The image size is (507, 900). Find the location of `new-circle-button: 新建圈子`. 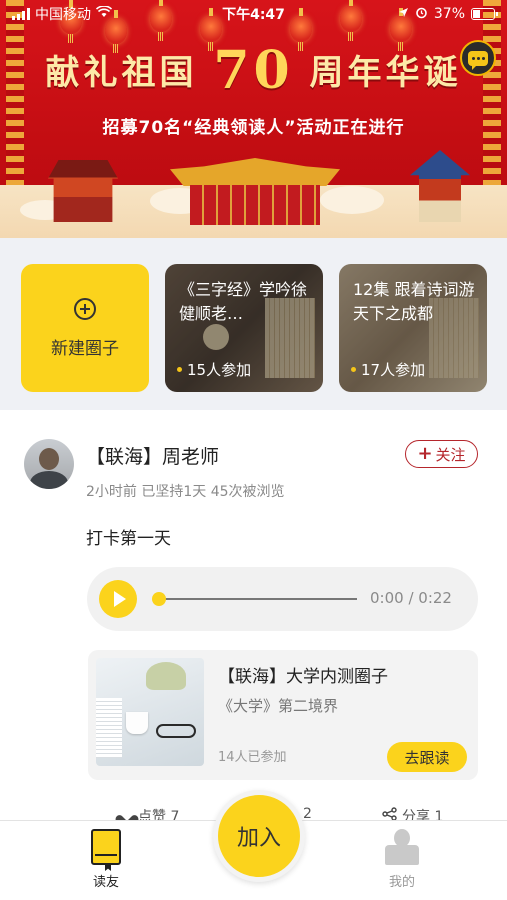

new-circle-button: 新建圈子 is located at coordinates (85, 328).